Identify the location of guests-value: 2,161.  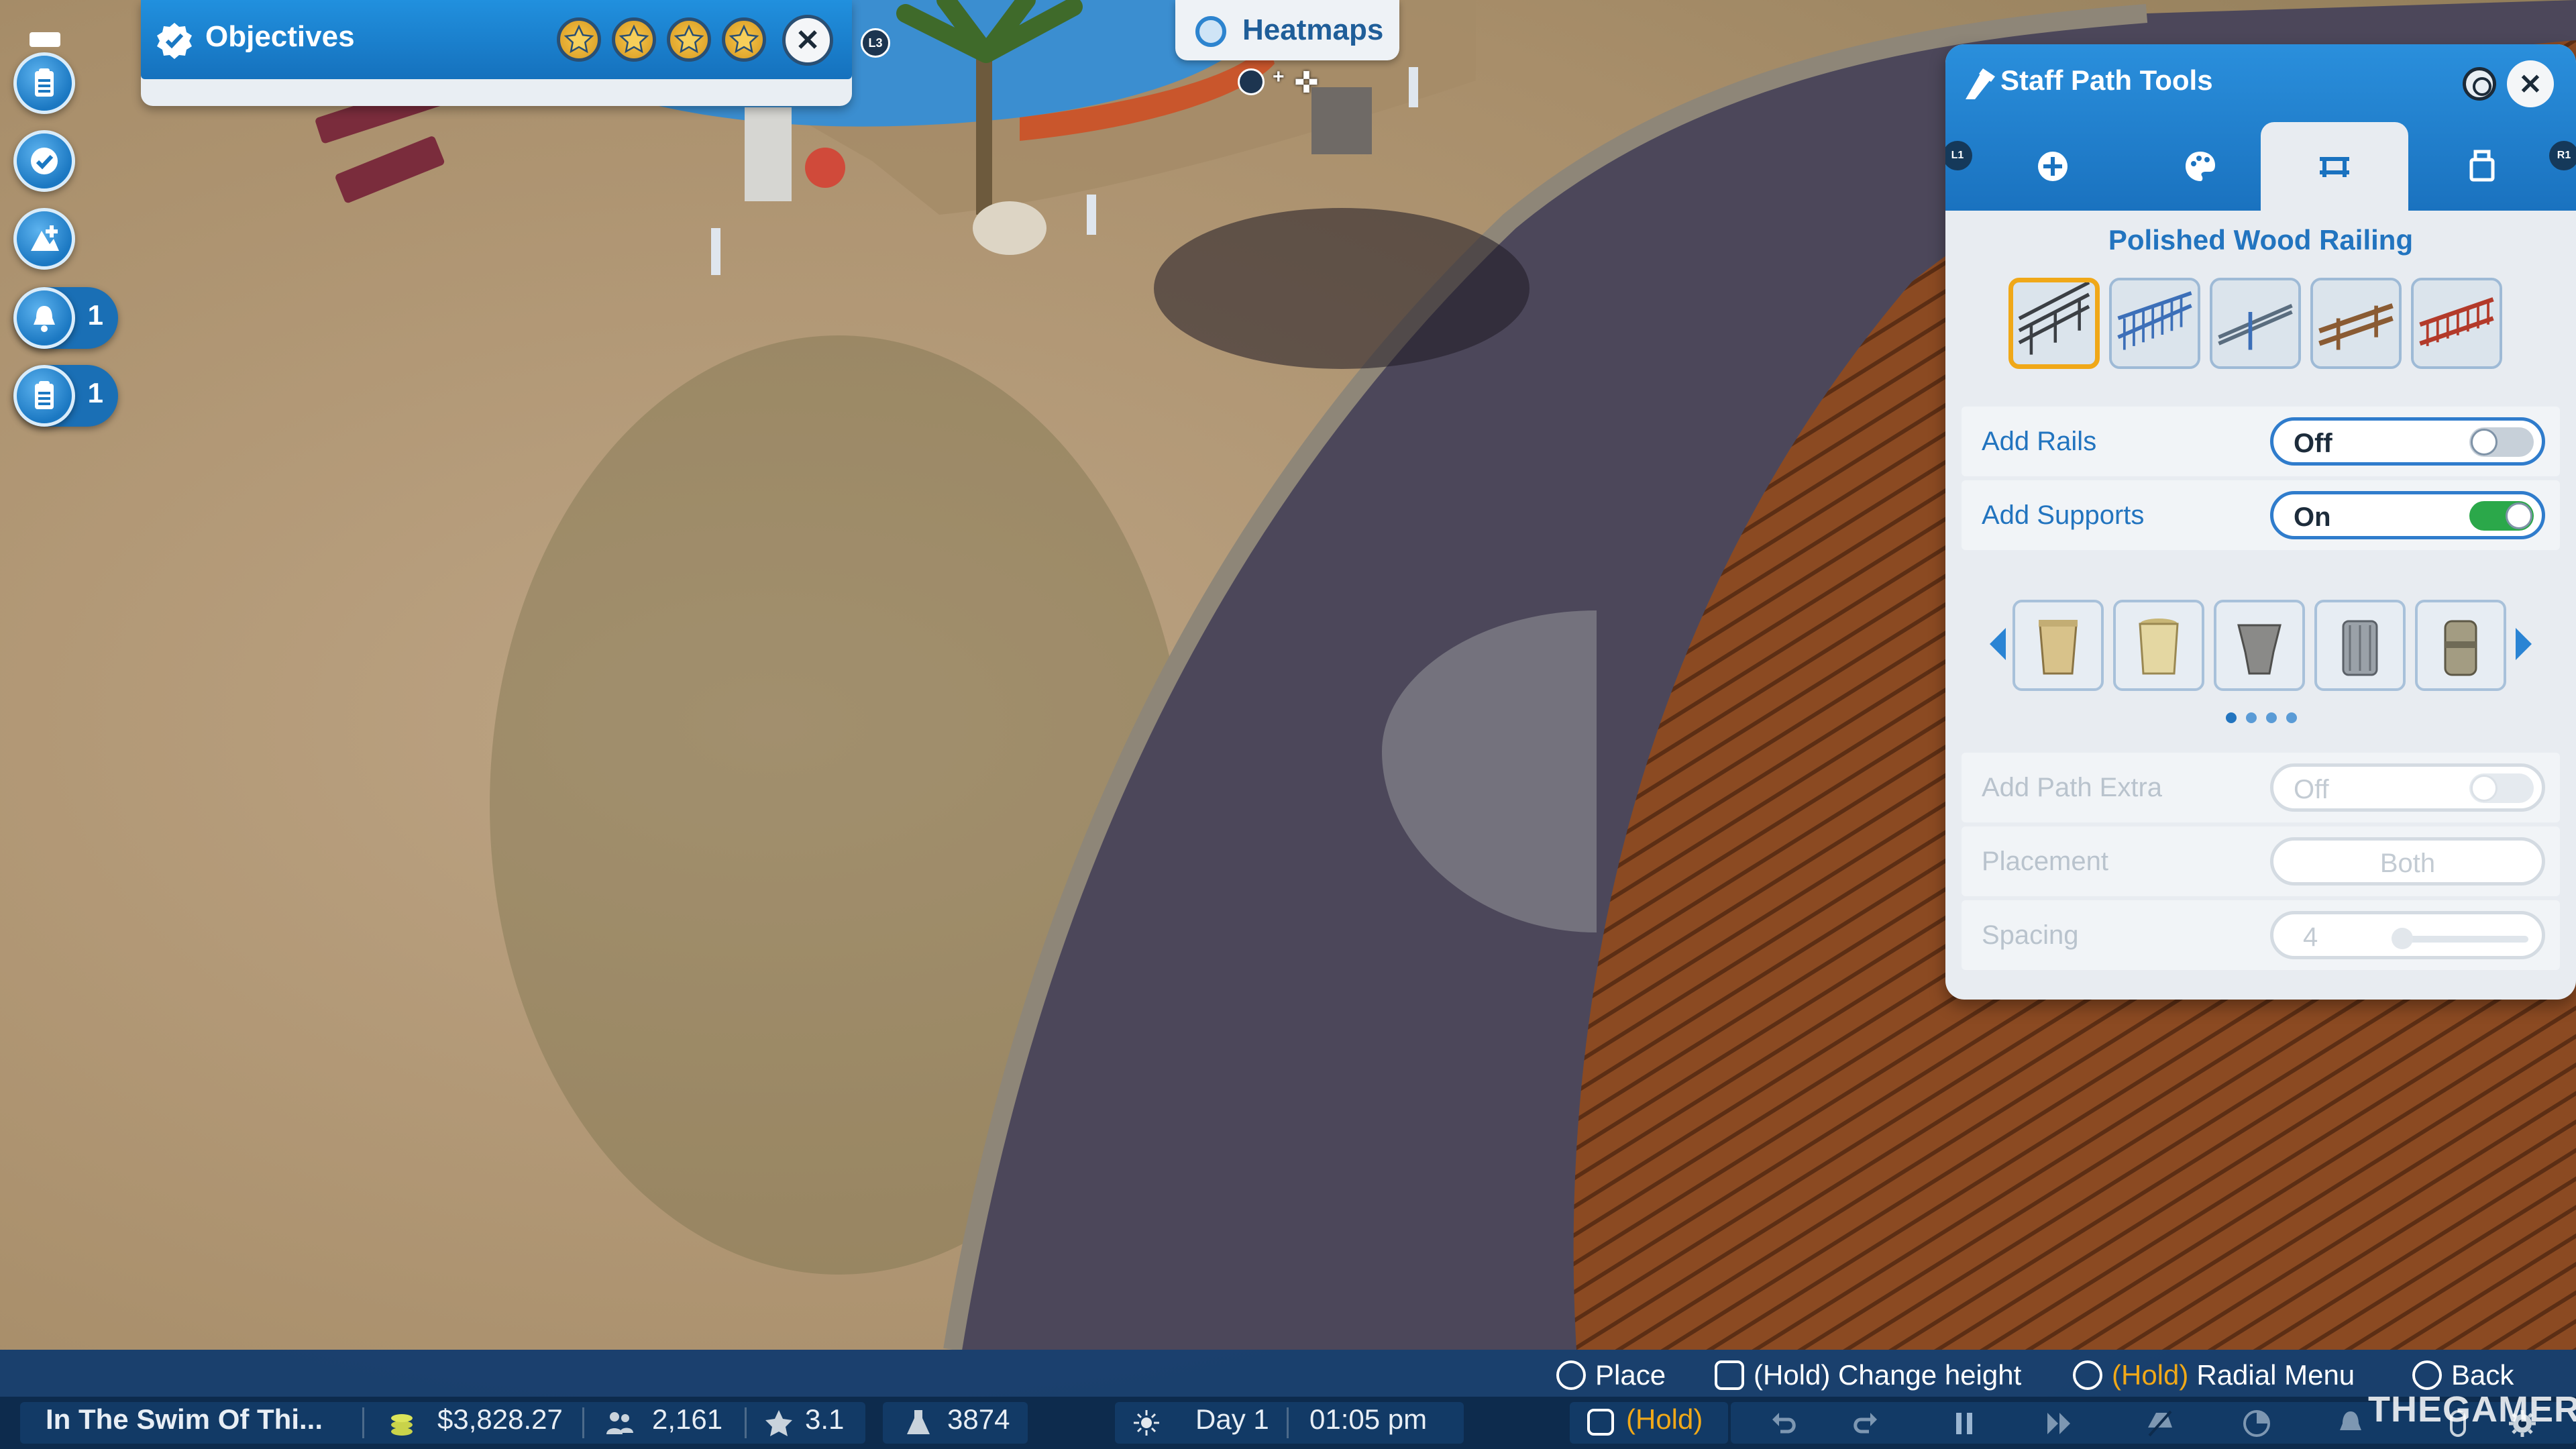
(687, 1419).